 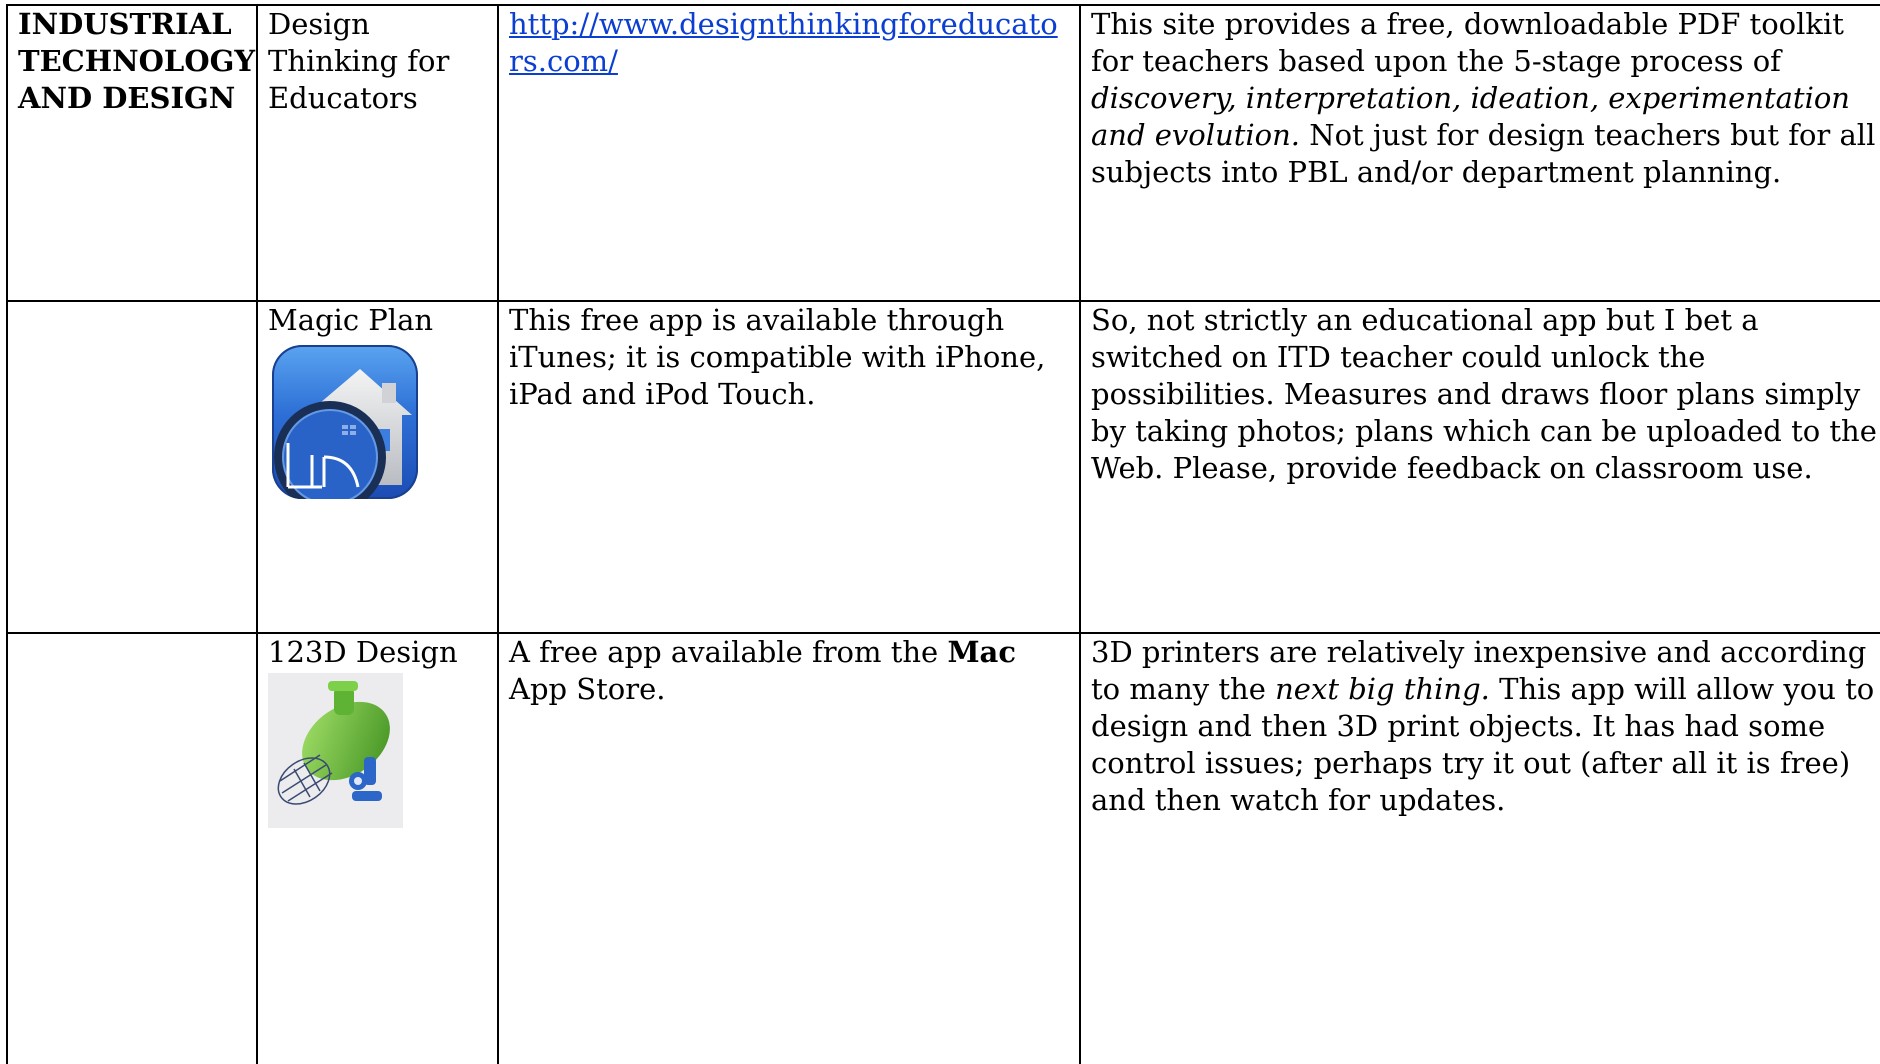 I want to click on subject-heading-line3: AND DESIGN, so click(x=127, y=98).